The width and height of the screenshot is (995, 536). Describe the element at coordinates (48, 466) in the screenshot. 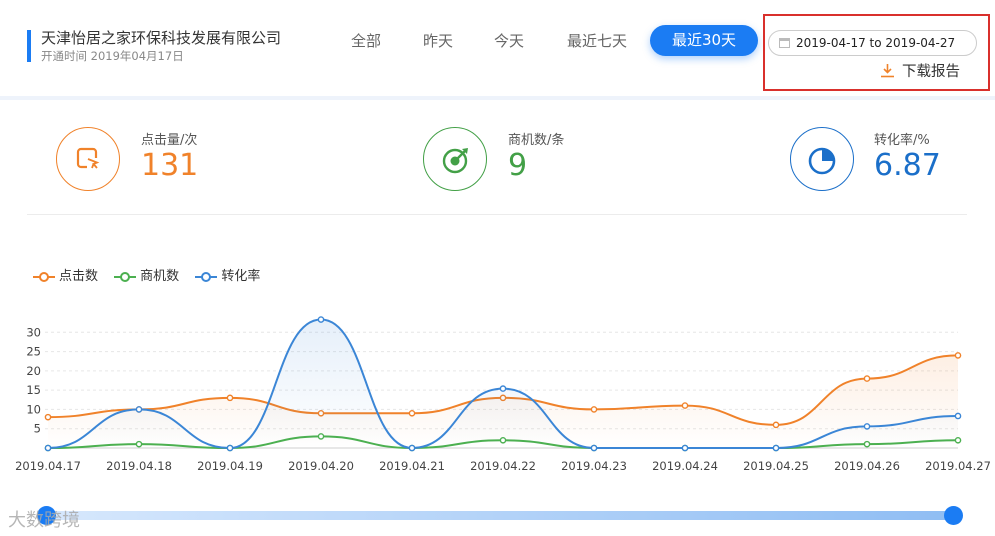

I see `x-tick-label: 2019.04.17` at that location.